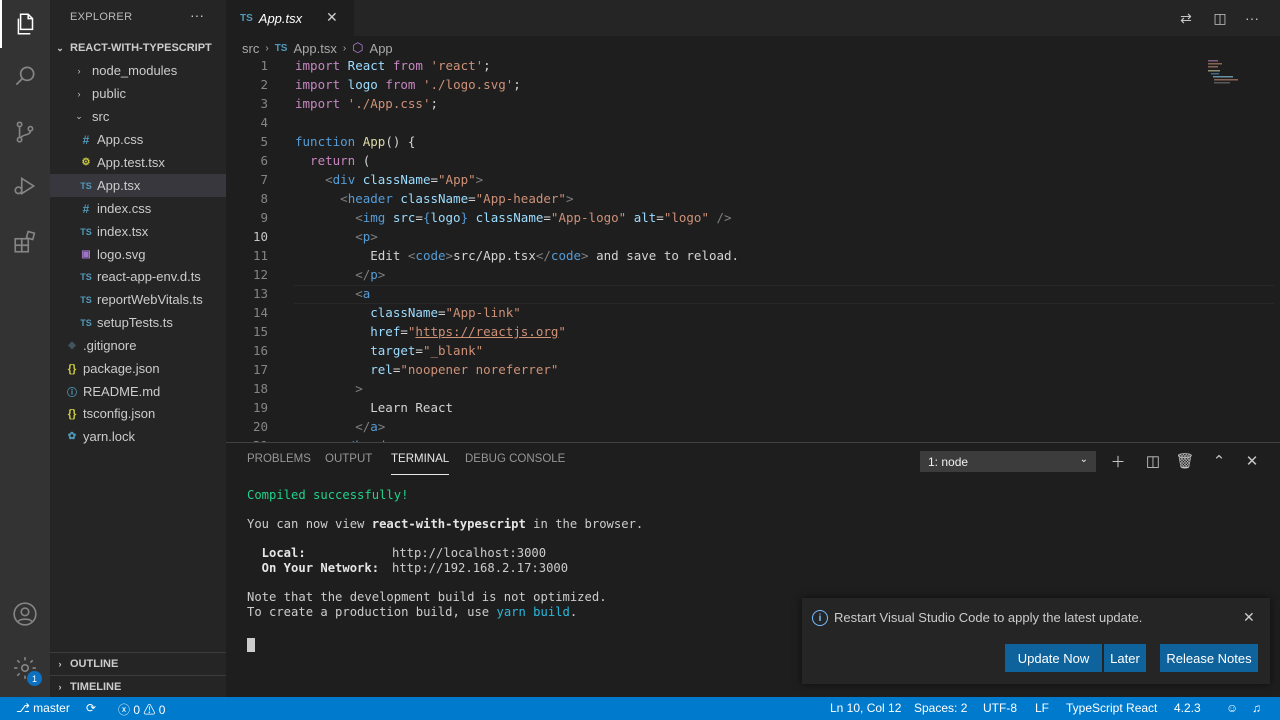  I want to click on maximize-panel-icon: ⌃, so click(1219, 461).